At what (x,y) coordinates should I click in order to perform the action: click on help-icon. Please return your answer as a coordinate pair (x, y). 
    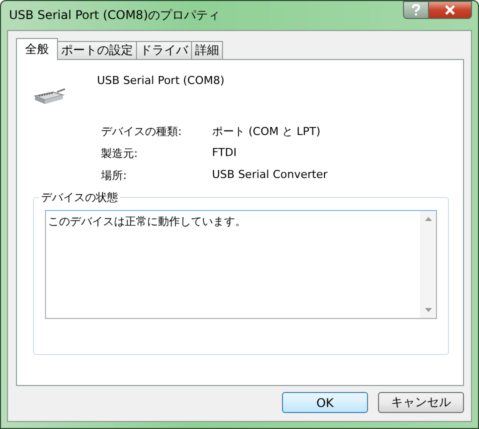
    Looking at the image, I should click on (416, 10).